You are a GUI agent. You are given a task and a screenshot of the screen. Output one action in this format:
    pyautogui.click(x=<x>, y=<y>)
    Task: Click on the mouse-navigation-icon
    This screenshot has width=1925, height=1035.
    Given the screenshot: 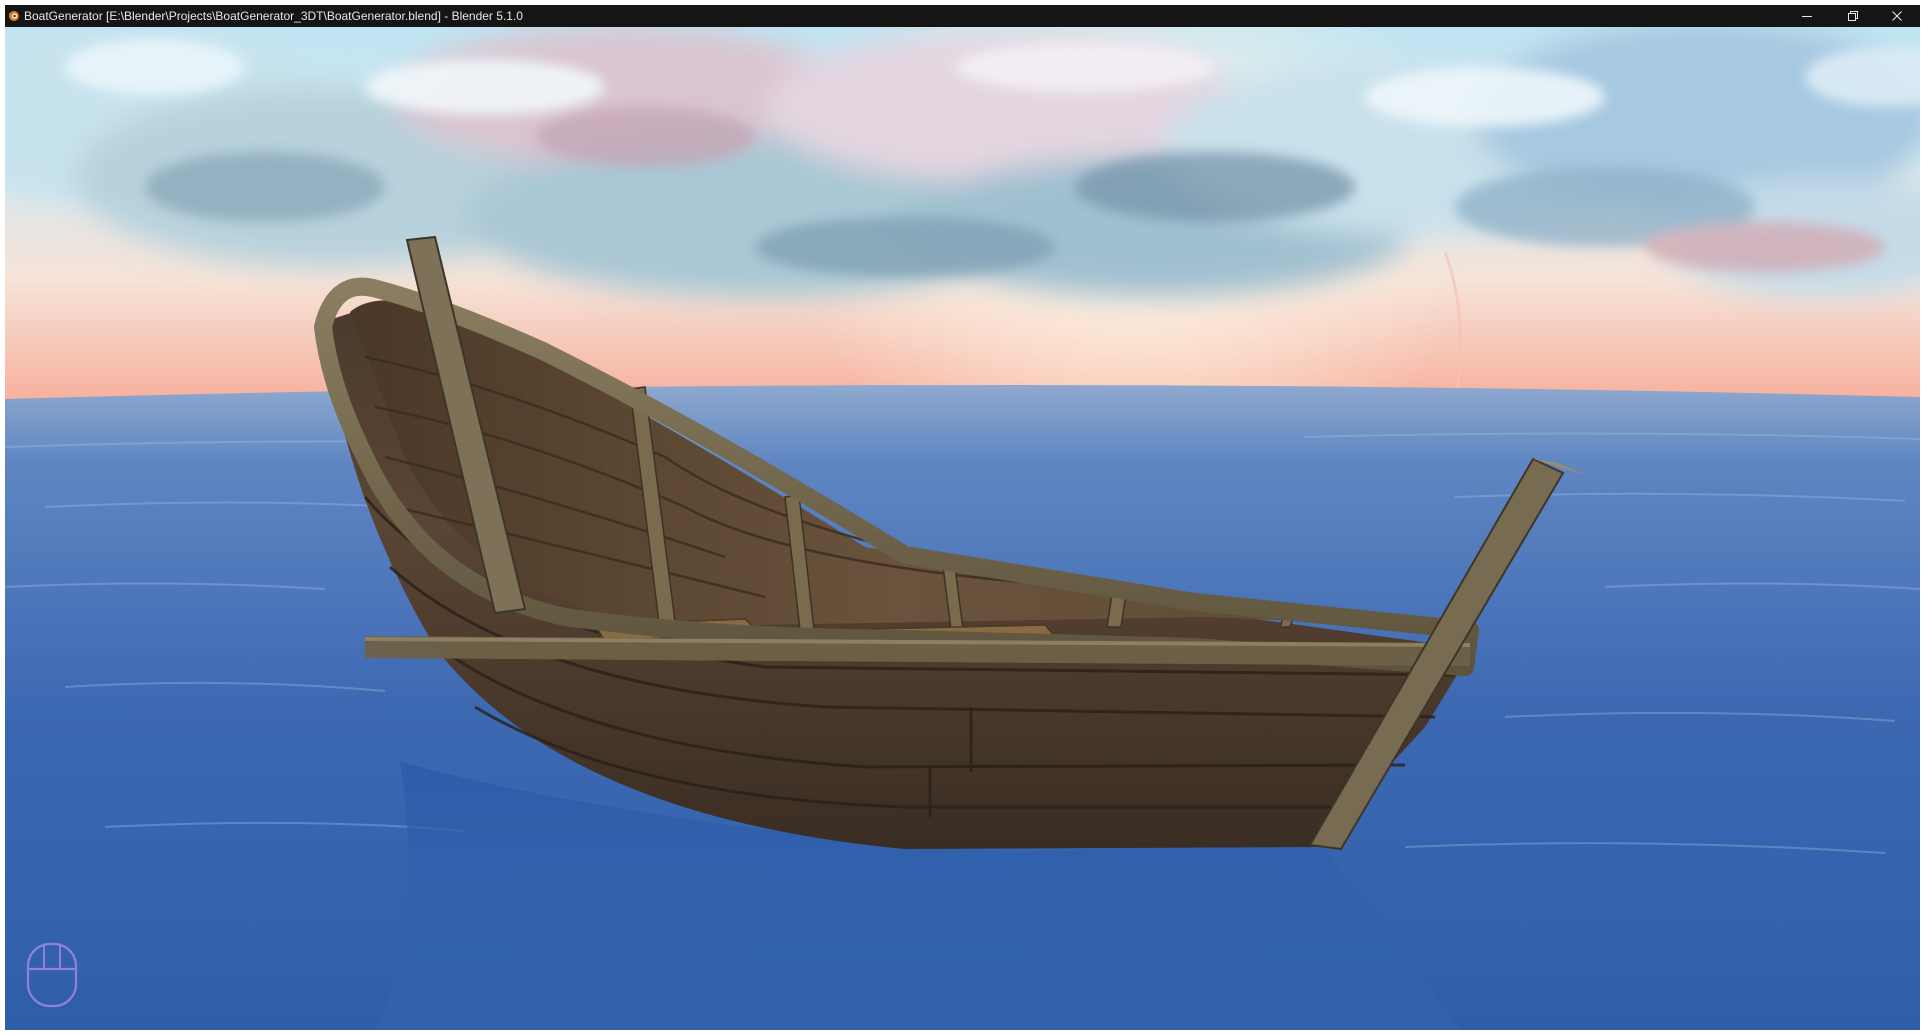 What is the action you would take?
    pyautogui.click(x=52, y=975)
    